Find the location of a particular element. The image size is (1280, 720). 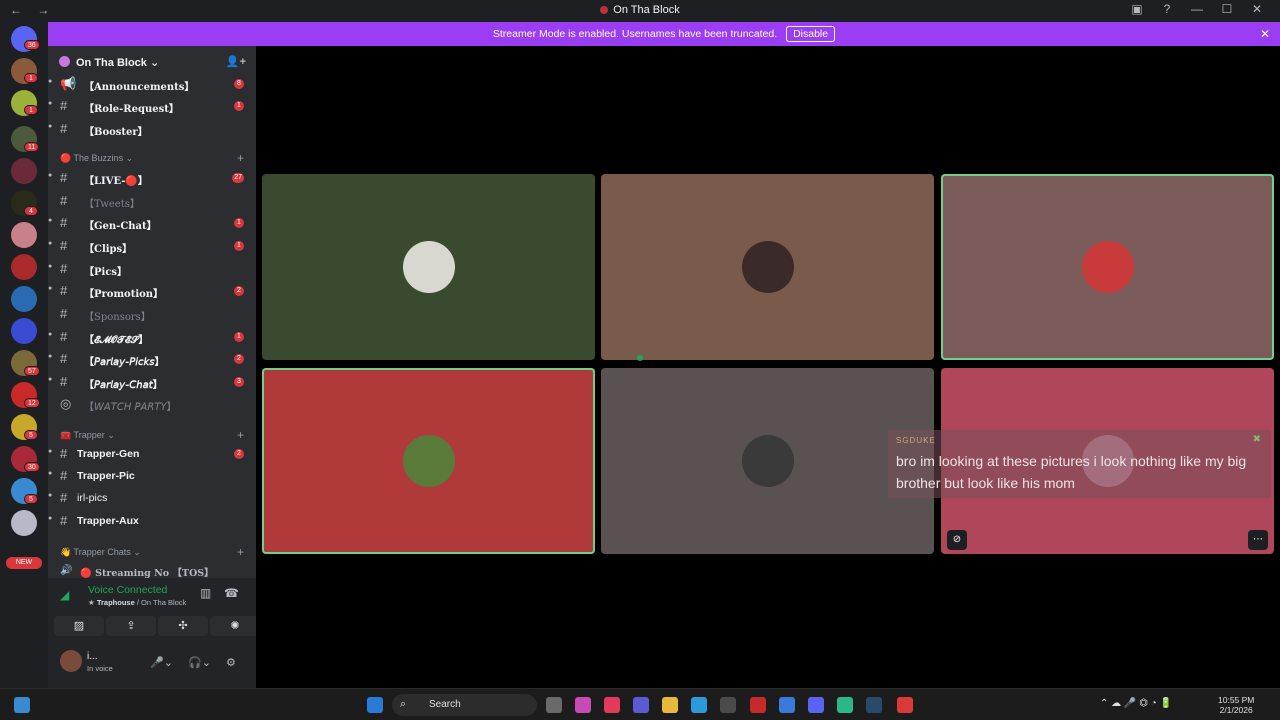

task-view-icon is located at coordinates (554, 705).